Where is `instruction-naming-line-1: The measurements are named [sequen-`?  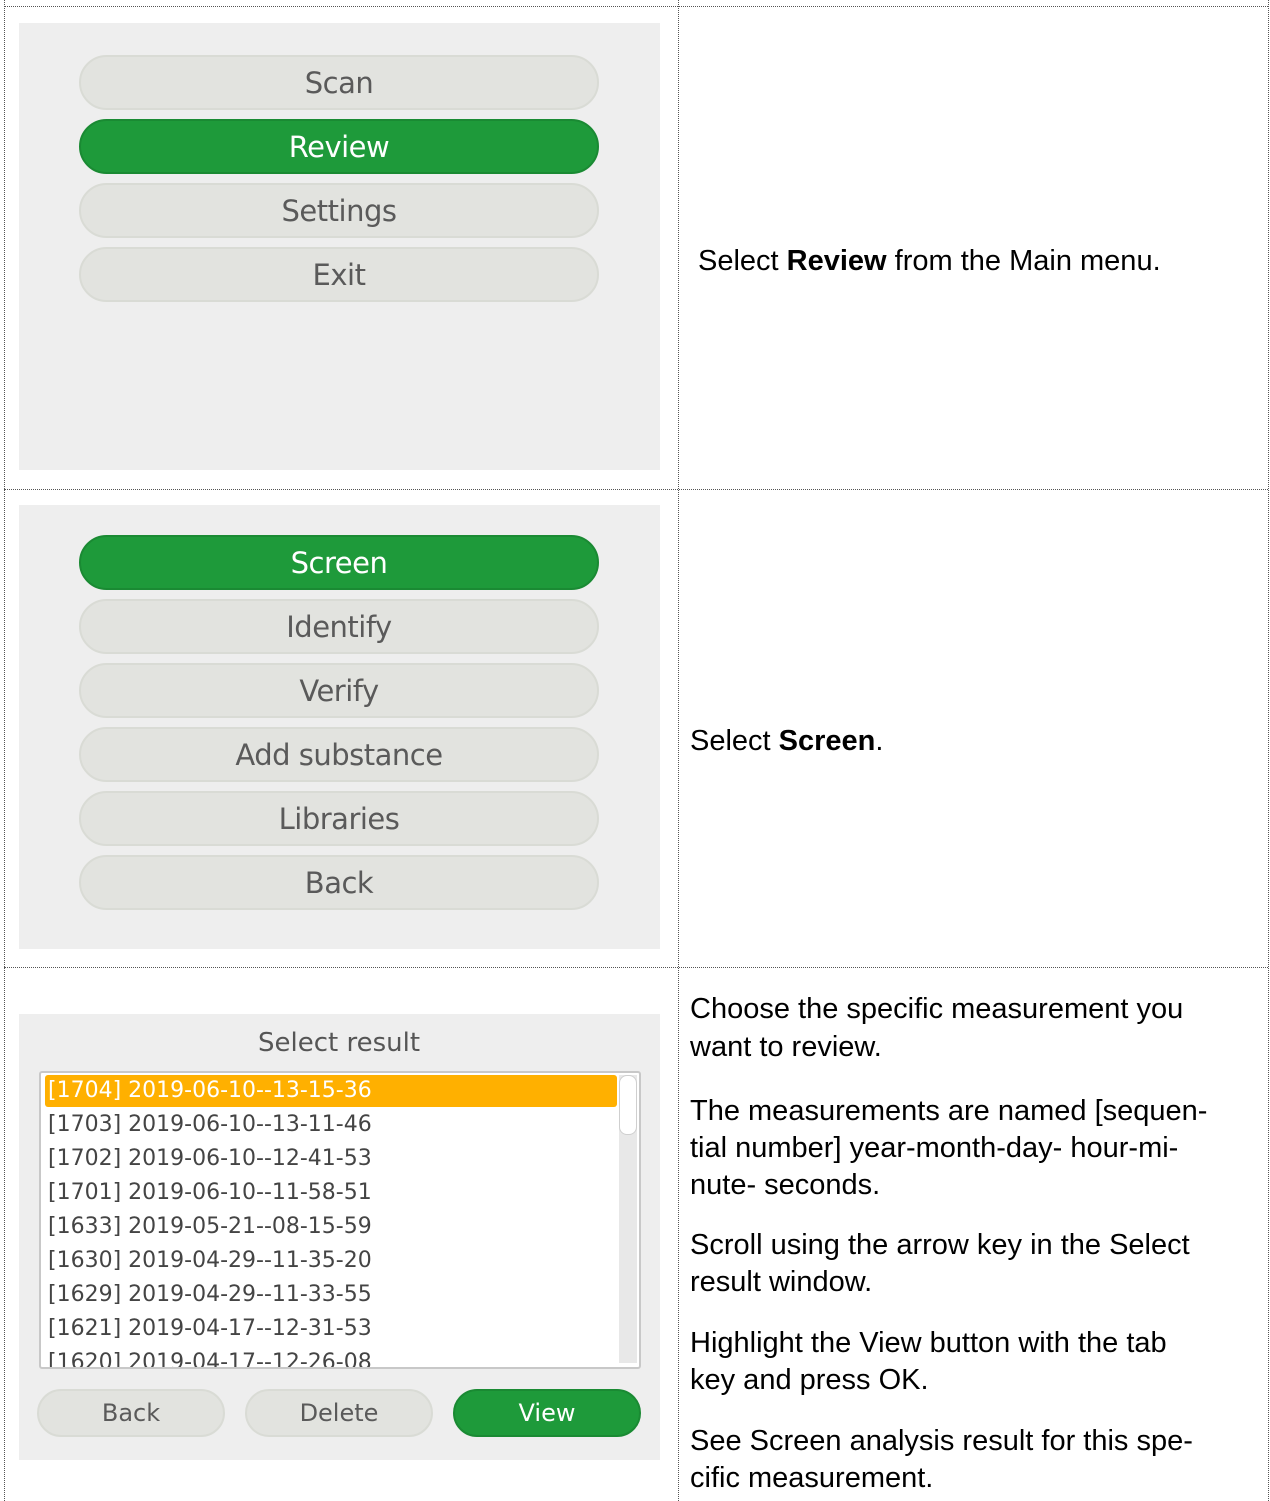 instruction-naming-line-1: The measurements are named [sequen- is located at coordinates (949, 1111).